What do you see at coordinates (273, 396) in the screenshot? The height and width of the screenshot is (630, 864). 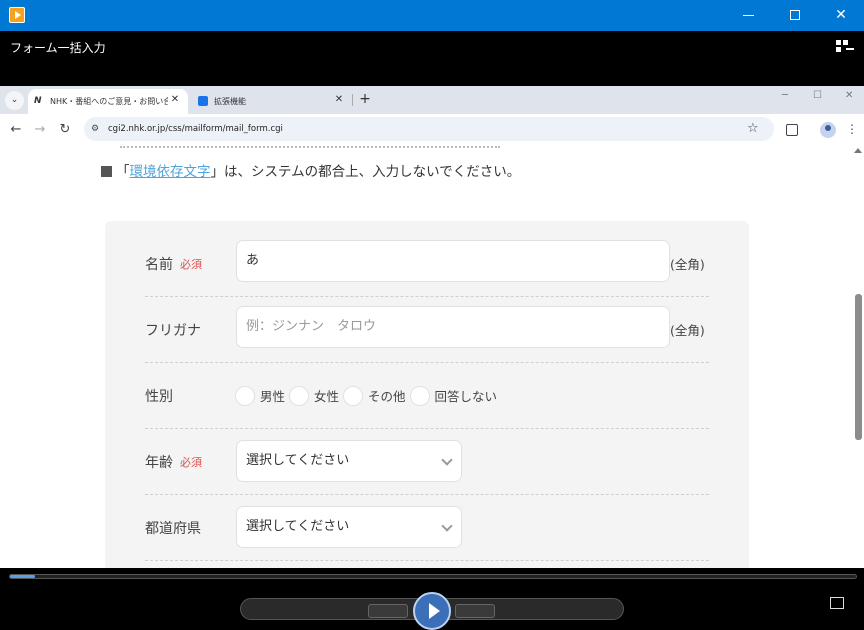 I see `radio-label: 男性` at bounding box center [273, 396].